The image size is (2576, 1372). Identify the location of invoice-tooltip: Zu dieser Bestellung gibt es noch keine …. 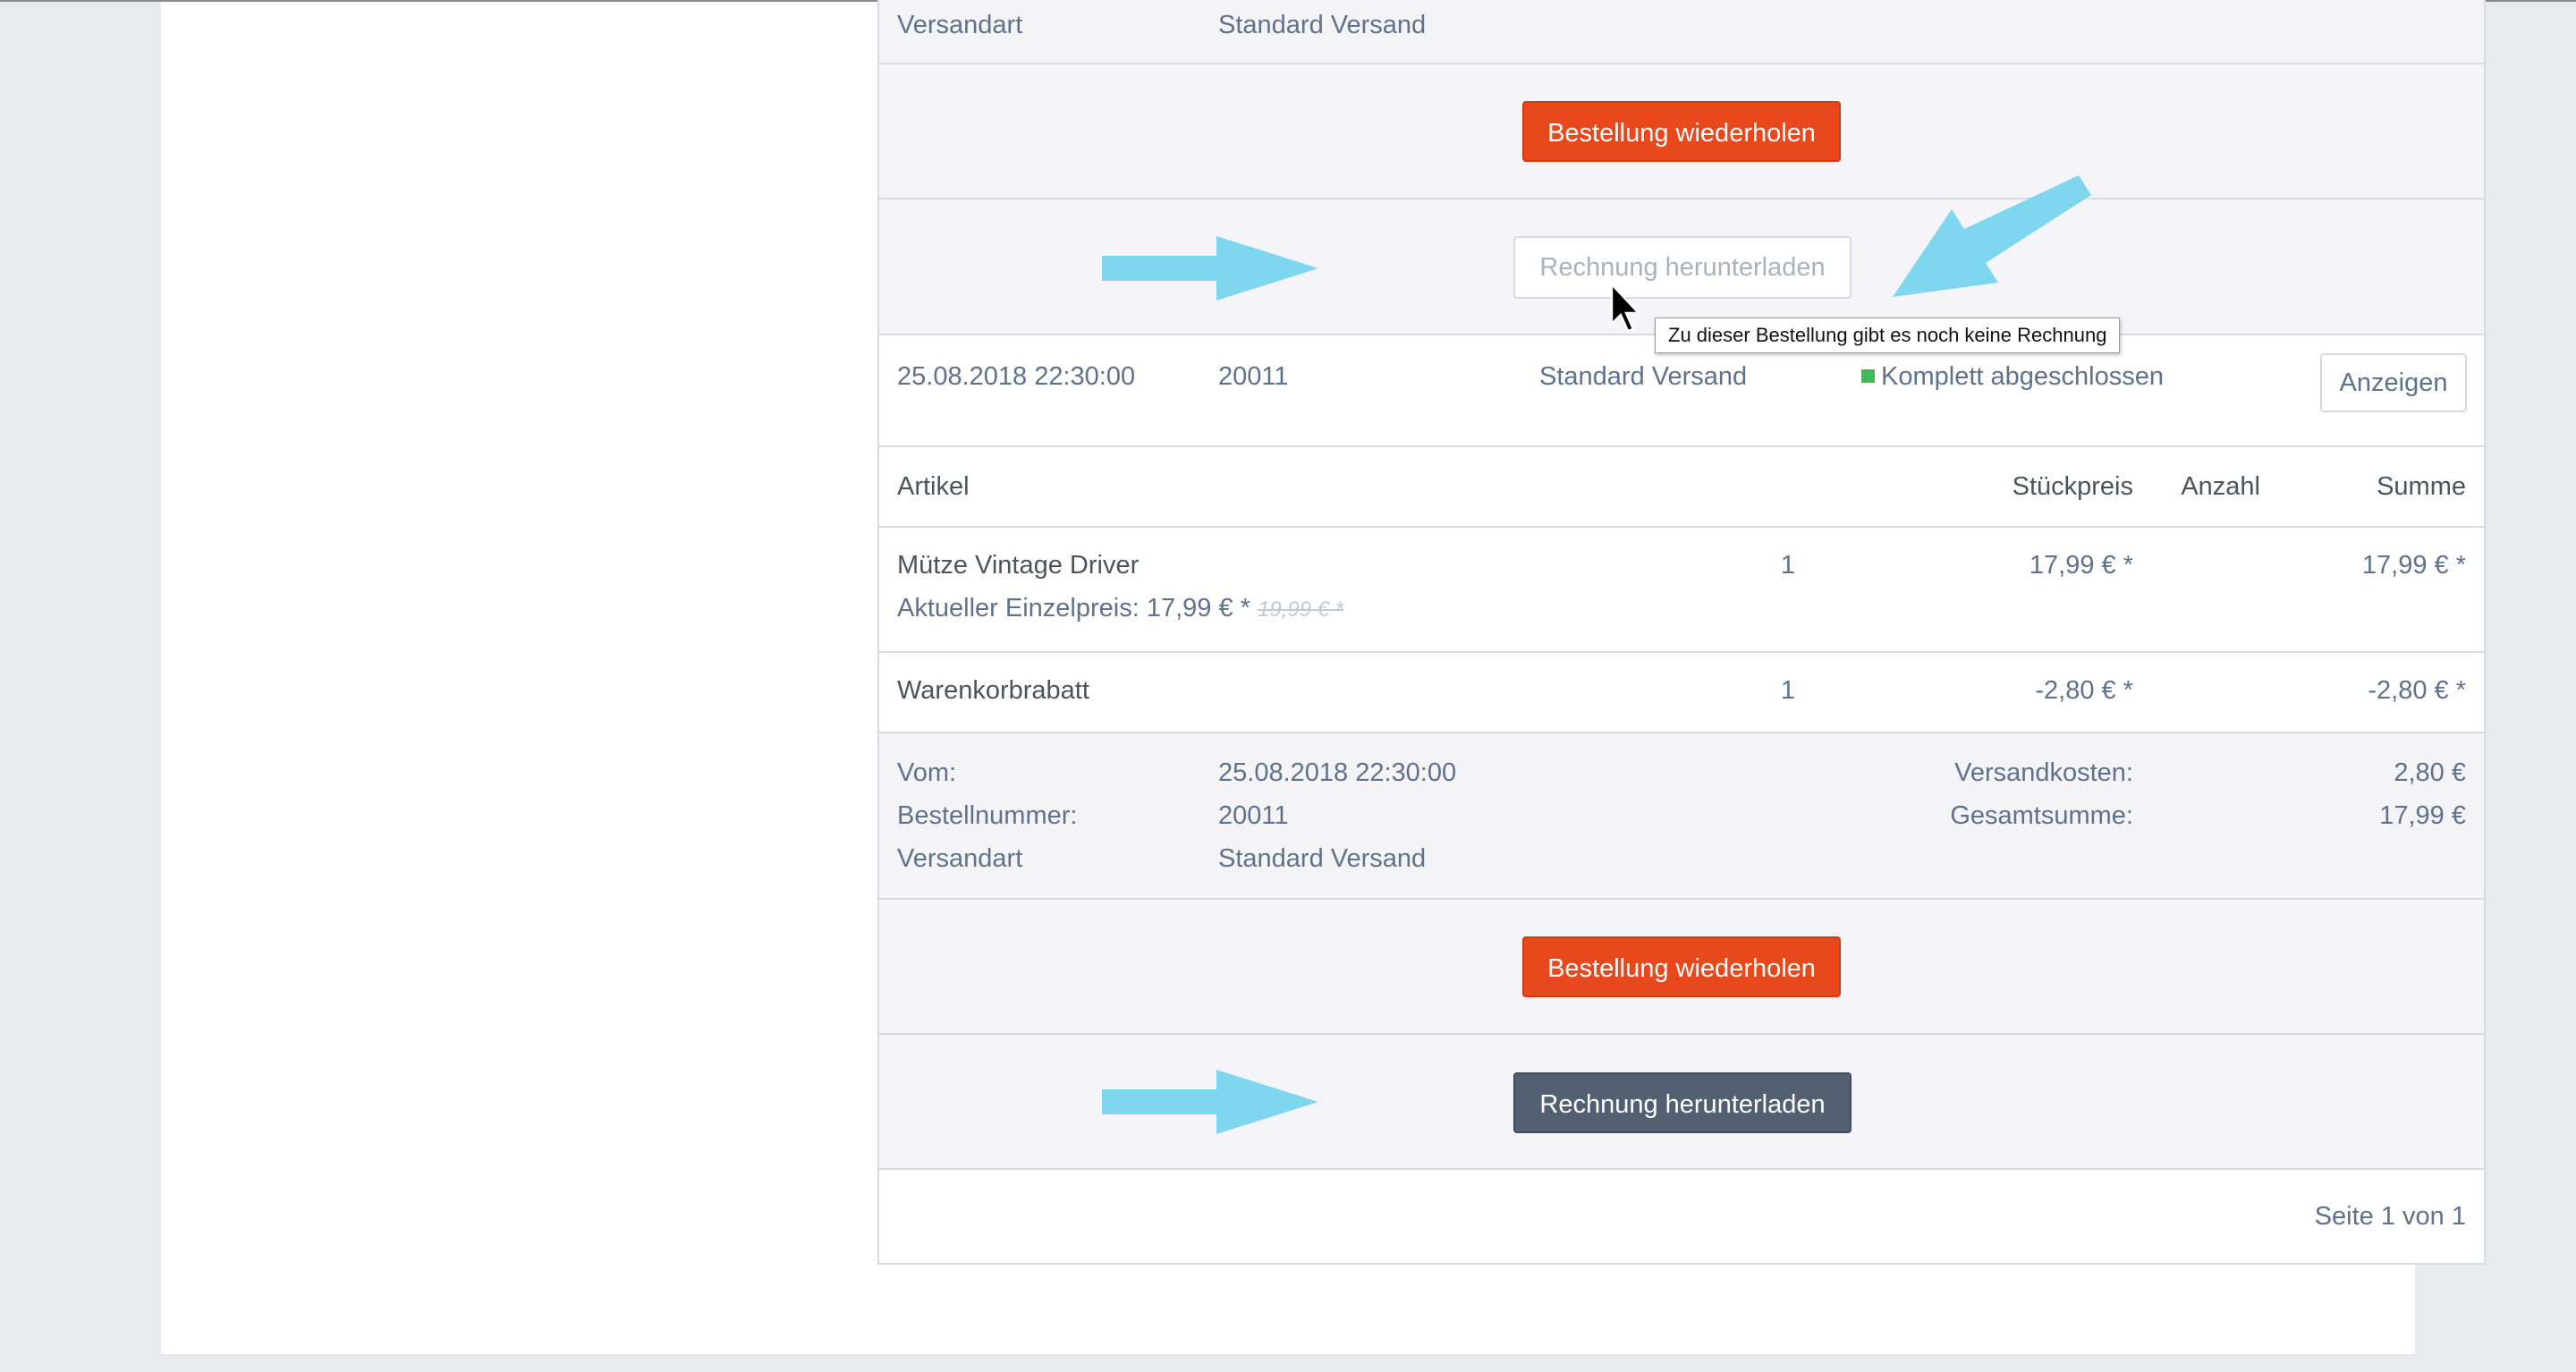
(1888, 335).